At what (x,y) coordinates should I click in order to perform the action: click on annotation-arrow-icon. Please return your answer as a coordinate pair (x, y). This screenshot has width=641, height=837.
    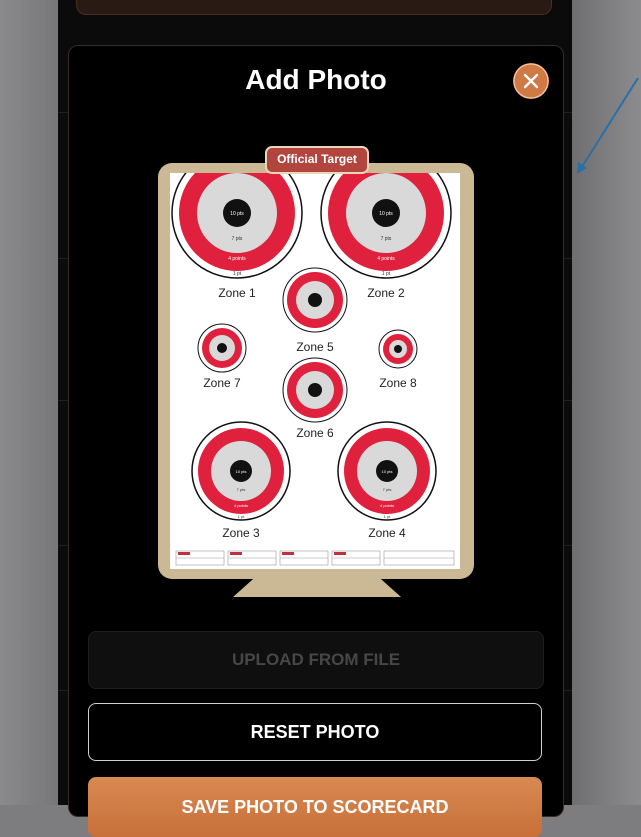
    Looking at the image, I should click on (608, 126).